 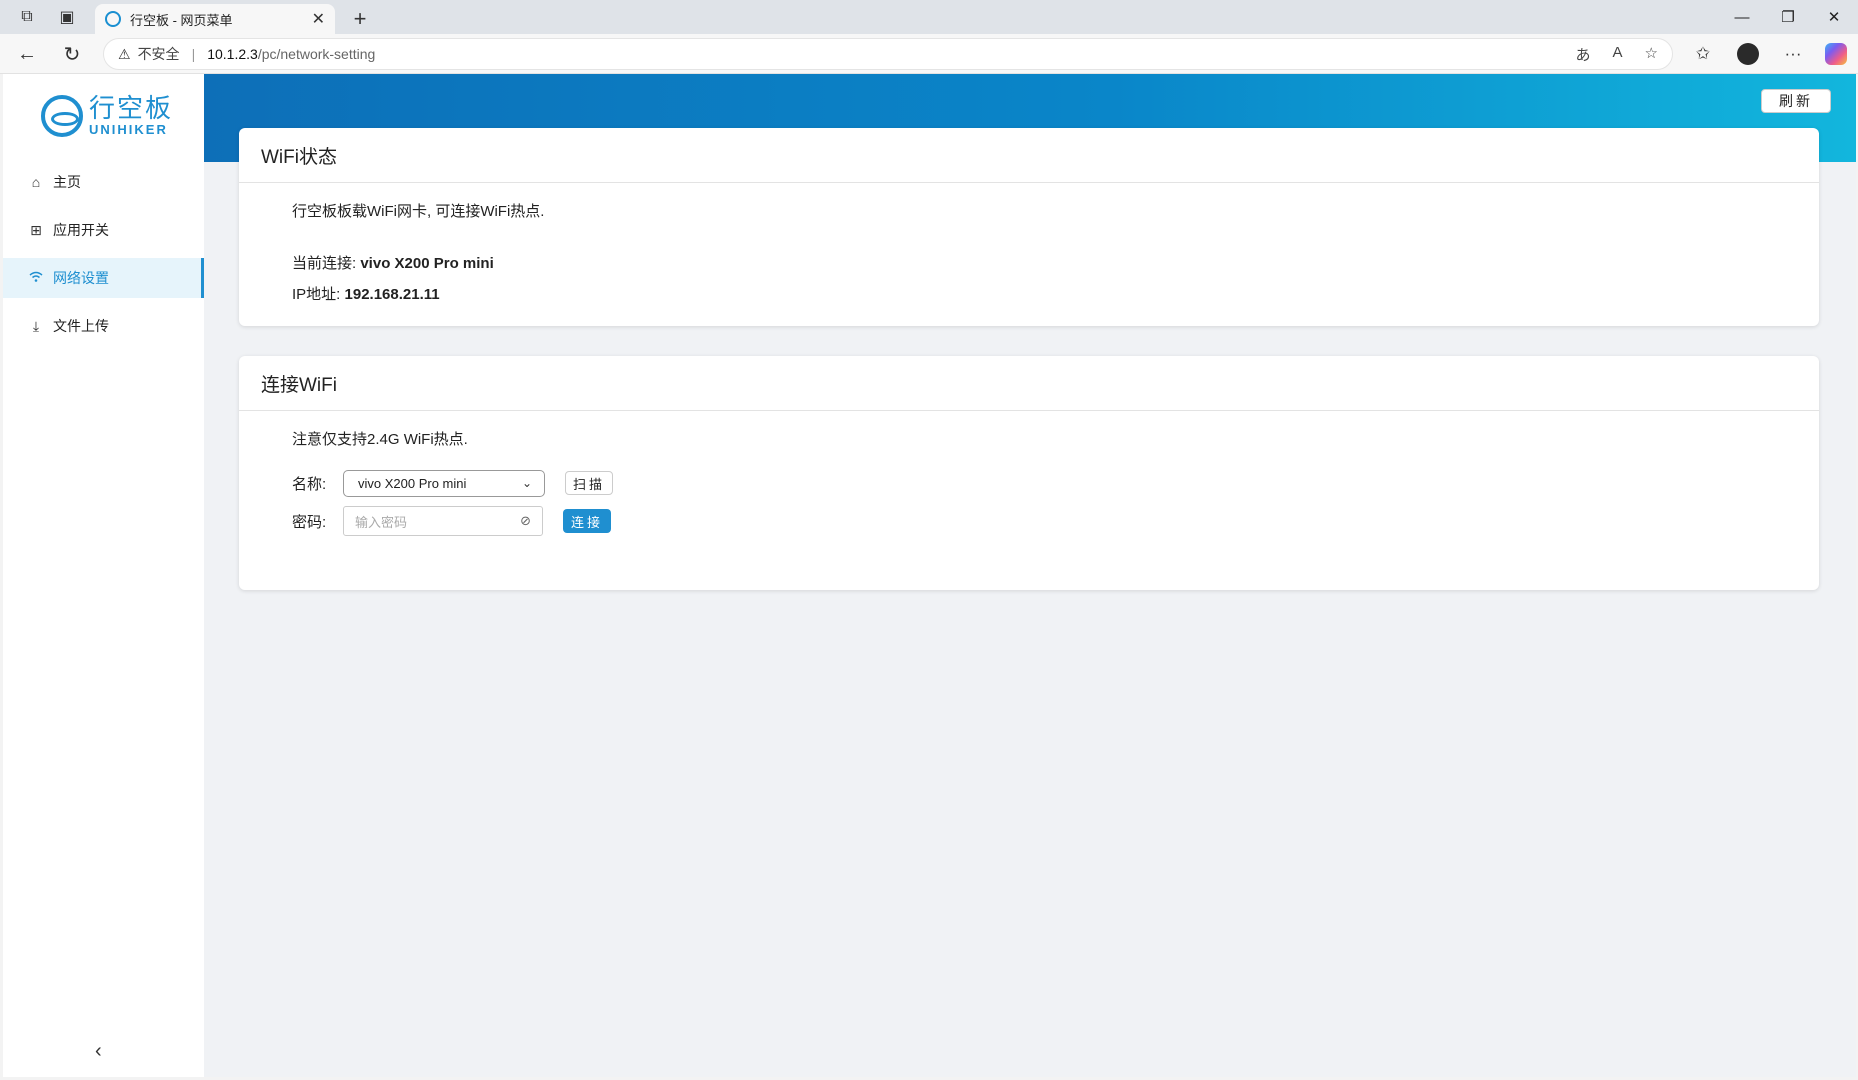 I want to click on more-menu-icon: ···, so click(x=1793, y=54).